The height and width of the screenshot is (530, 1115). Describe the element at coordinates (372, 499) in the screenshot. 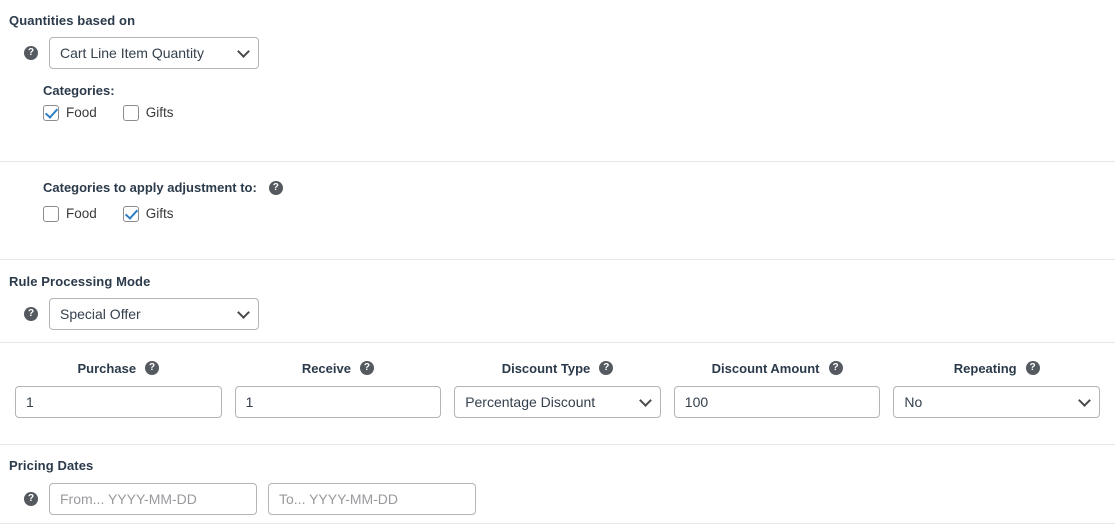

I see `pricing-date-to-input` at that location.